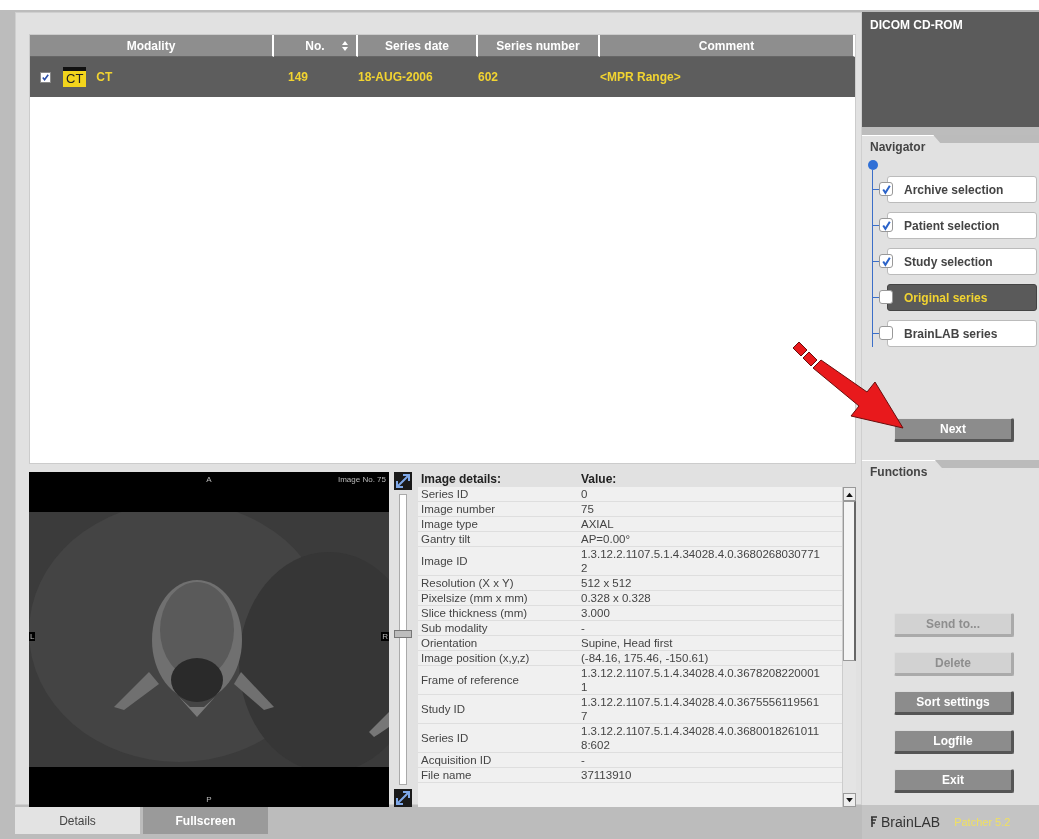 Image resolution: width=1039 pixels, height=839 pixels. Describe the element at coordinates (488, 77) in the screenshot. I see `table-cell: 602` at that location.